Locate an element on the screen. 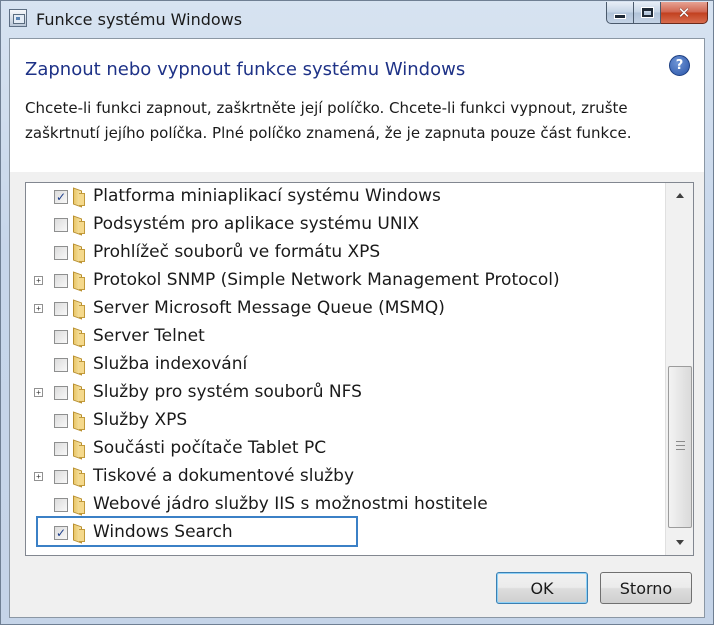  feature-label: Prohlížeč souborů ve formátu XPS is located at coordinates (237, 252).